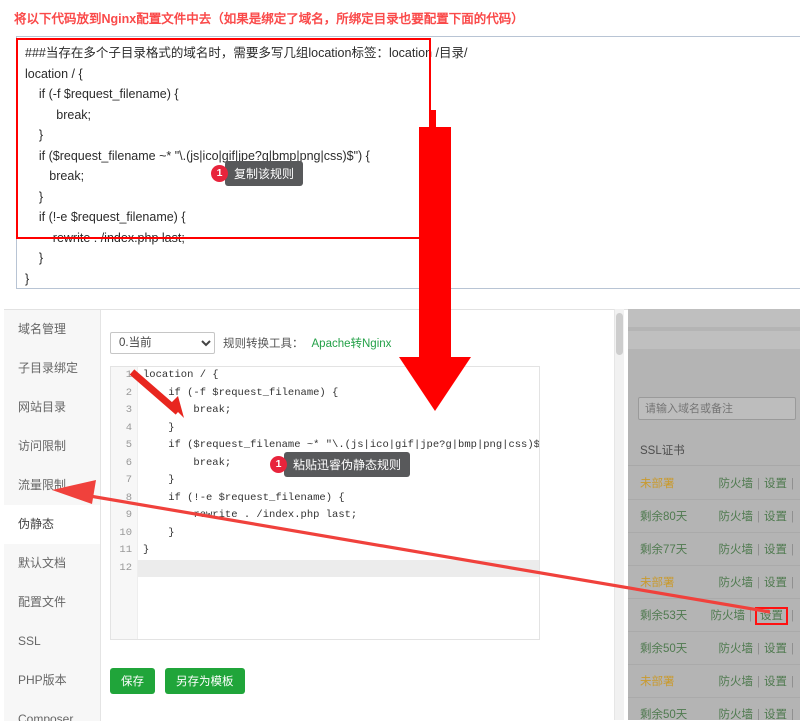  I want to click on site-search-input, so click(717, 408).